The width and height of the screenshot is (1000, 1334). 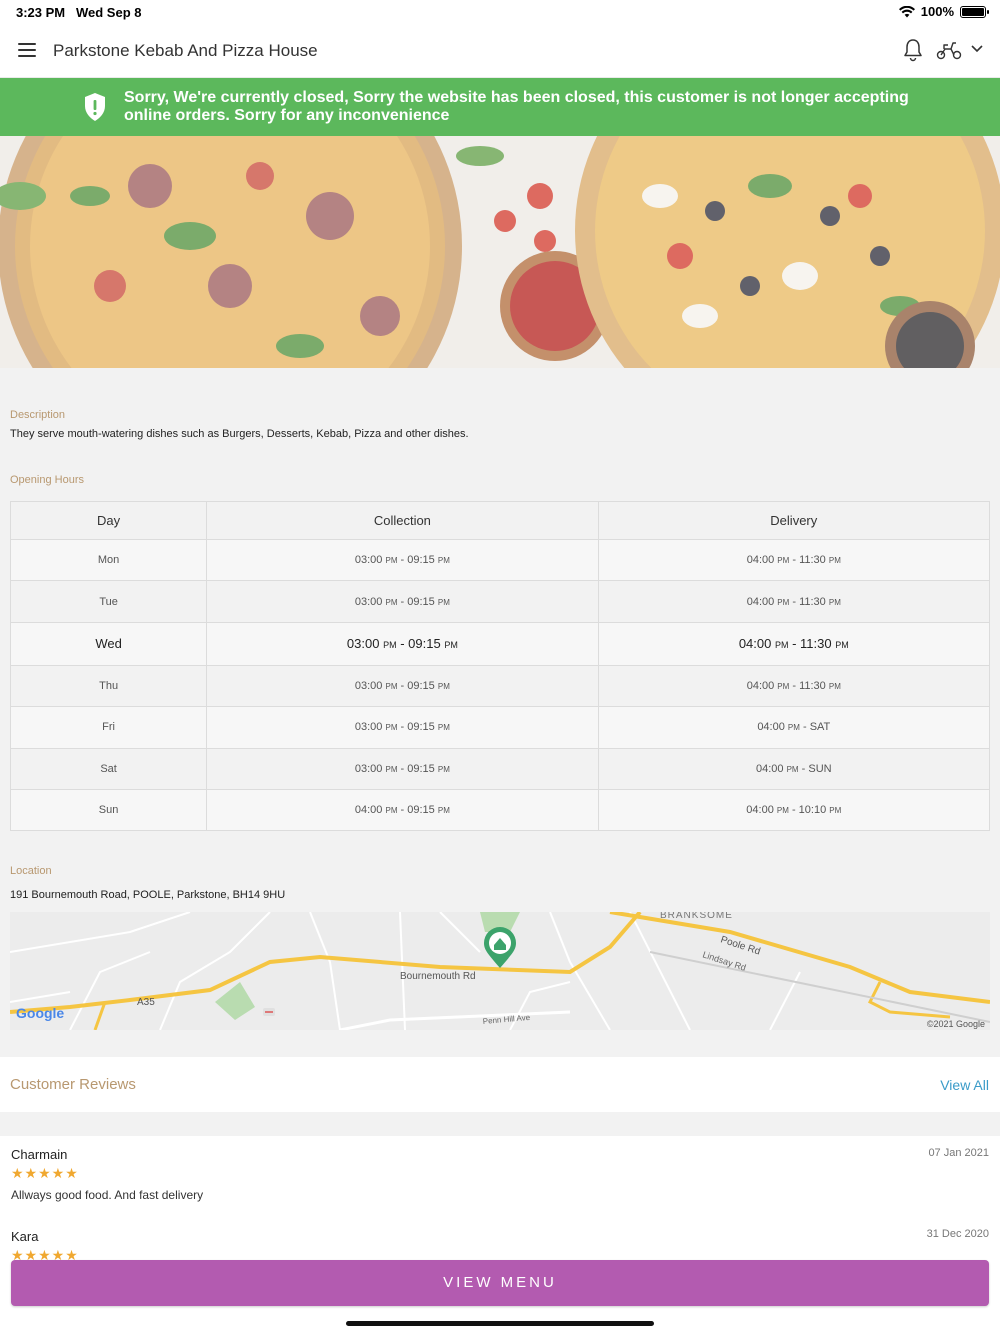 What do you see at coordinates (964, 1085) in the screenshot?
I see `view-all-reviews-link: View All` at bounding box center [964, 1085].